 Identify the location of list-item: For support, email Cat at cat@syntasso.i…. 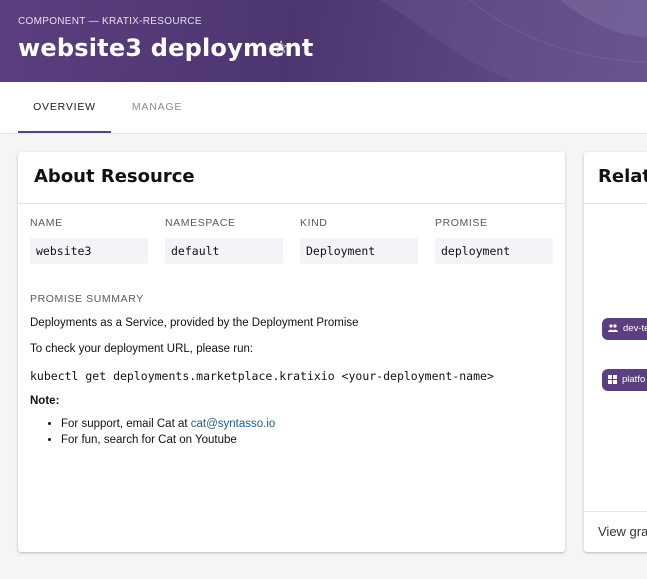
(168, 424).